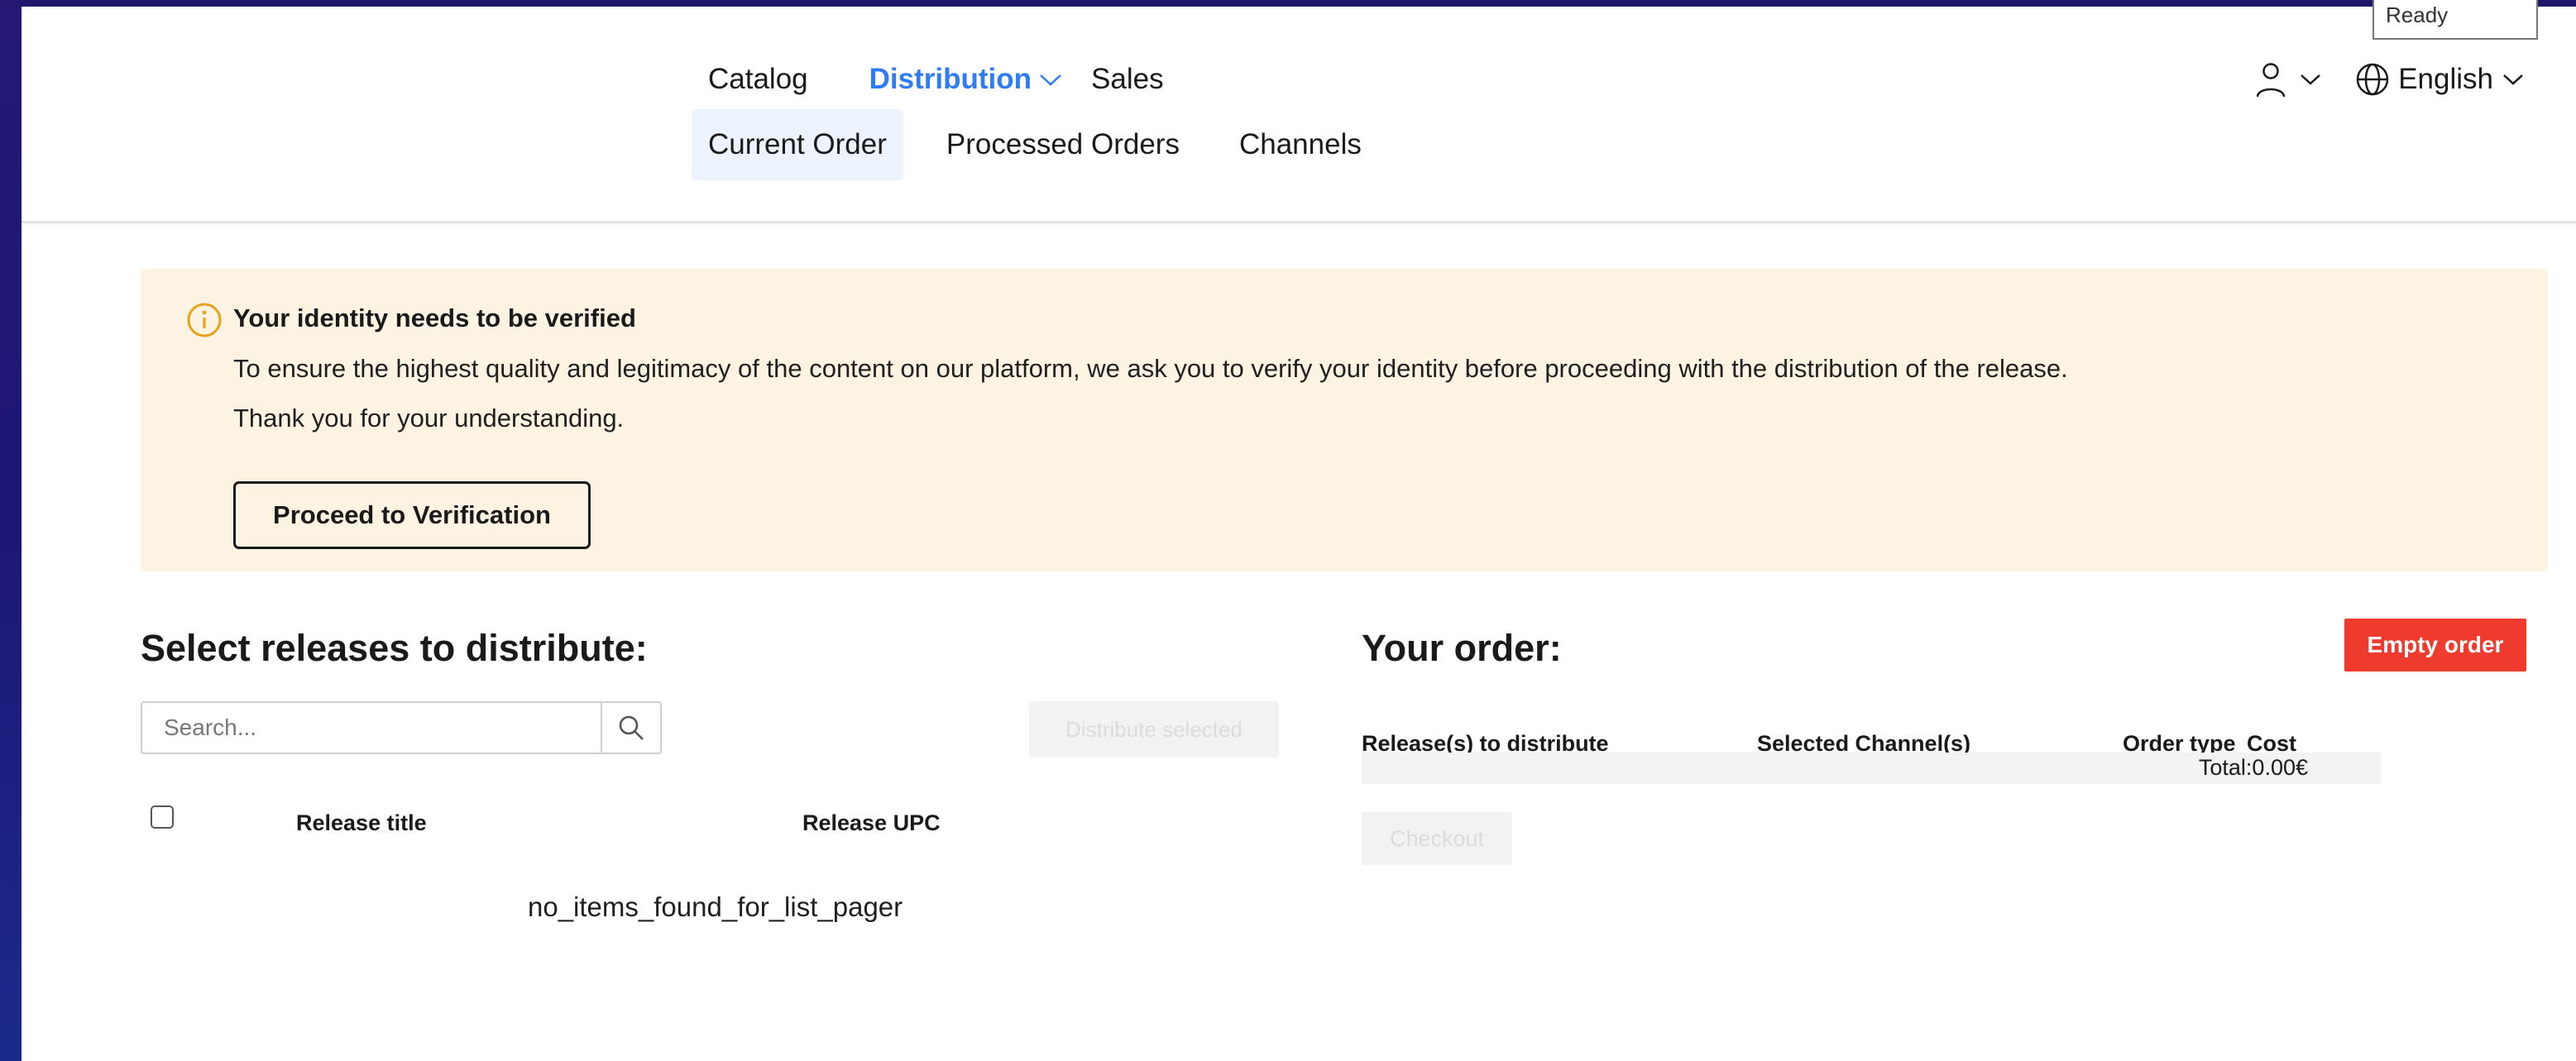 This screenshot has width=2576, height=1061. Describe the element at coordinates (1437, 838) in the screenshot. I see `checkout-button: Checkout` at that location.